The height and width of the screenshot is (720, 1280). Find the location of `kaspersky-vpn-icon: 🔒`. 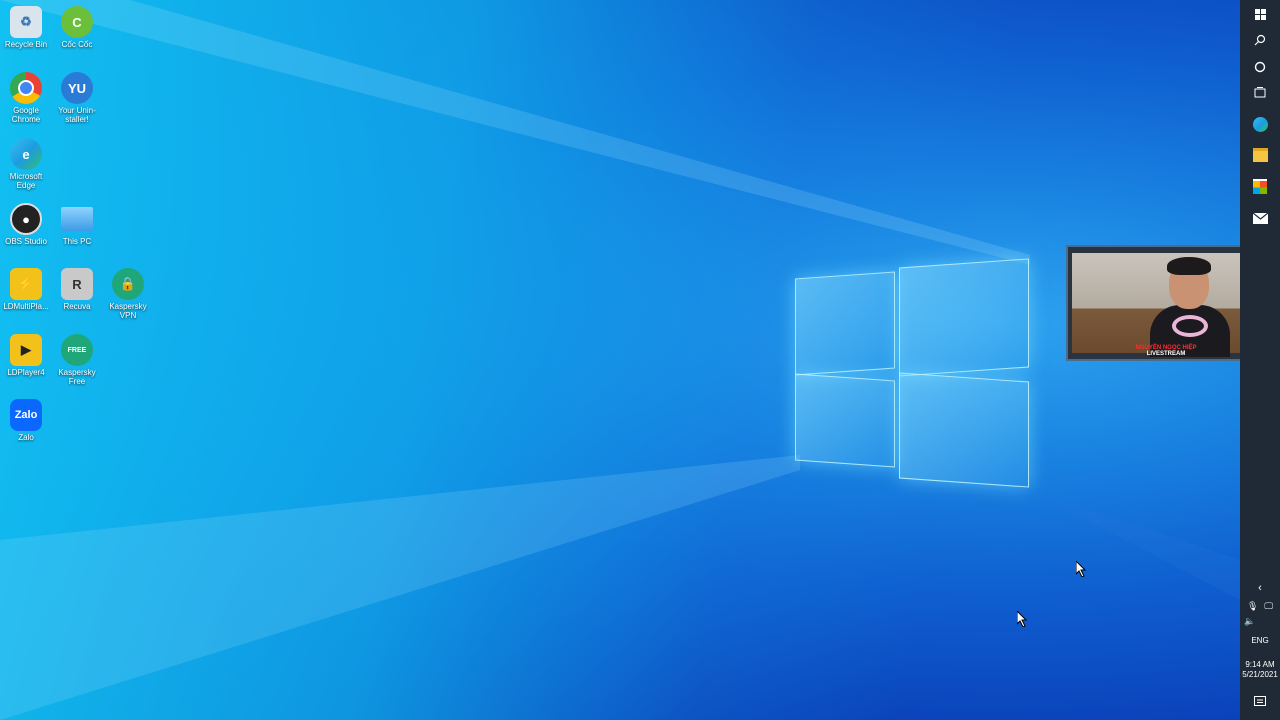

kaspersky-vpn-icon: 🔒 is located at coordinates (128, 284).